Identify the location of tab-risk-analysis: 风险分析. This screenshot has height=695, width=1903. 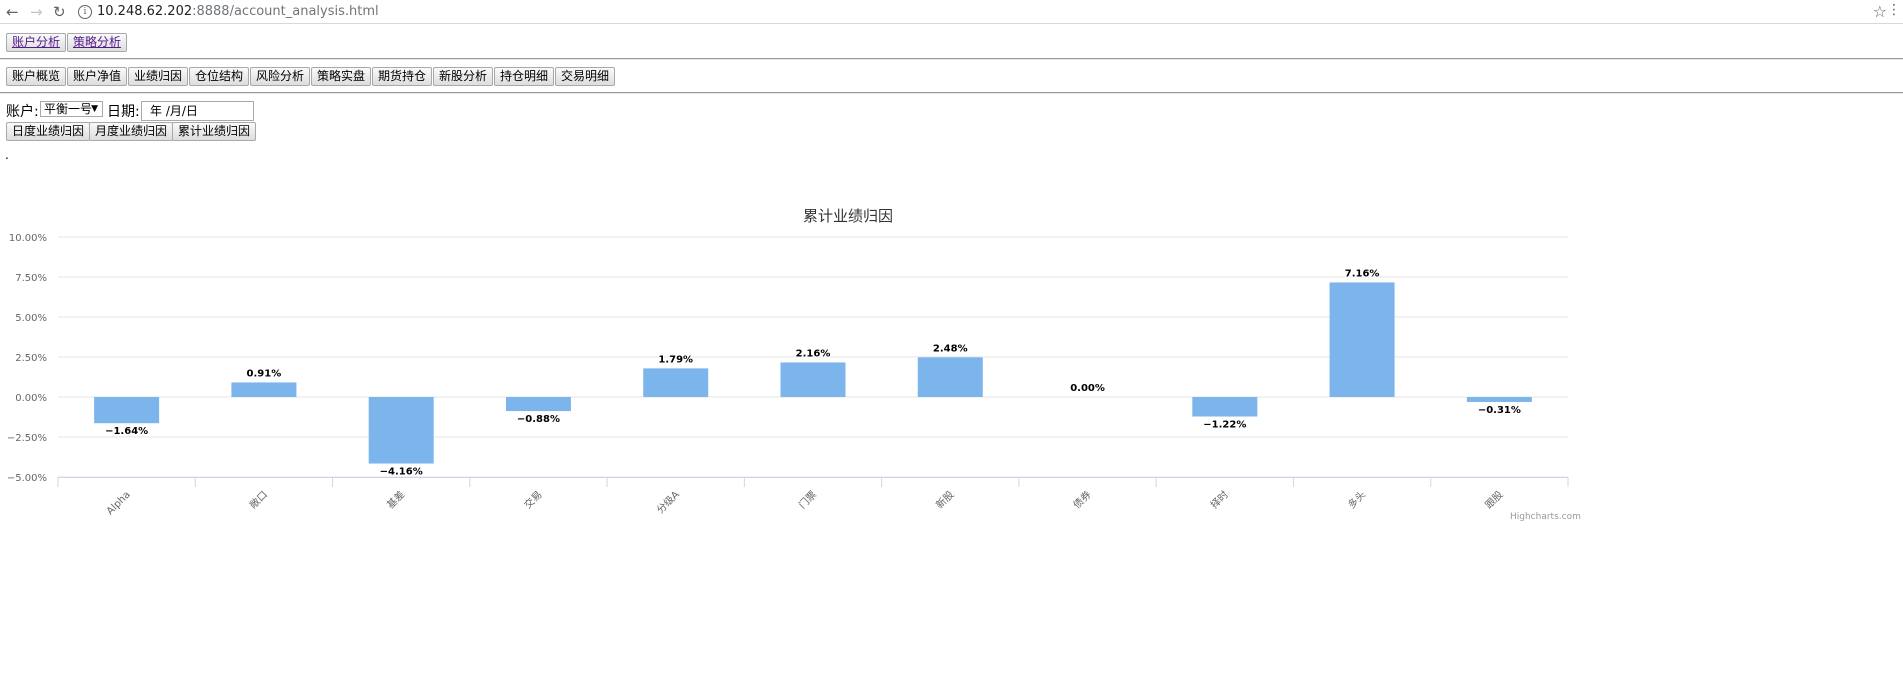
(280, 76).